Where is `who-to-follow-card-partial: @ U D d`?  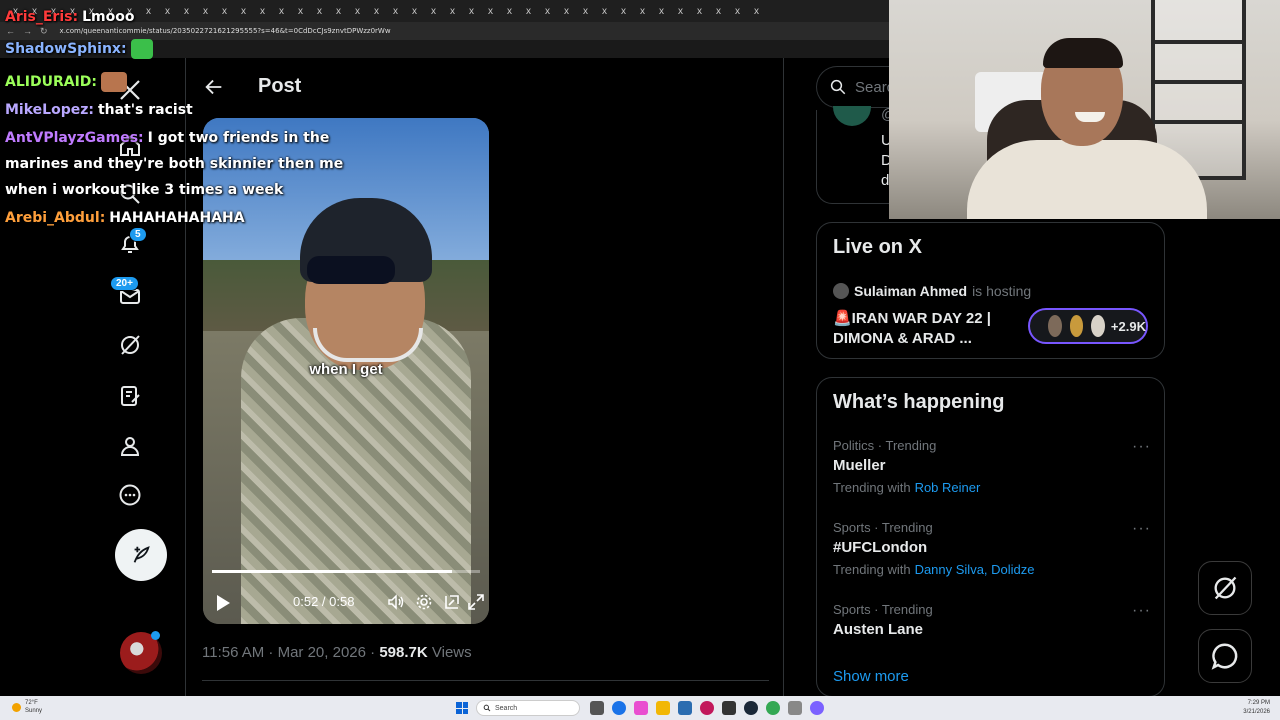 who-to-follow-card-partial: @ U D d is located at coordinates (856, 155).